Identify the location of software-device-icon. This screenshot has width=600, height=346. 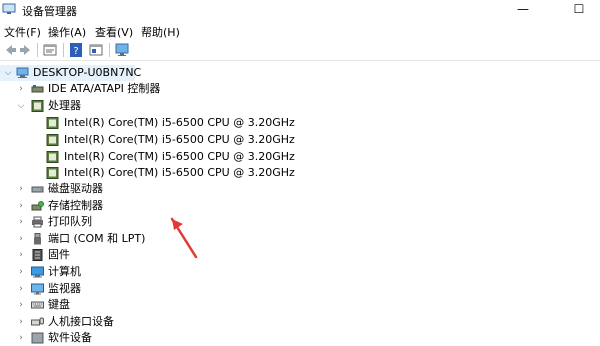
(37, 338).